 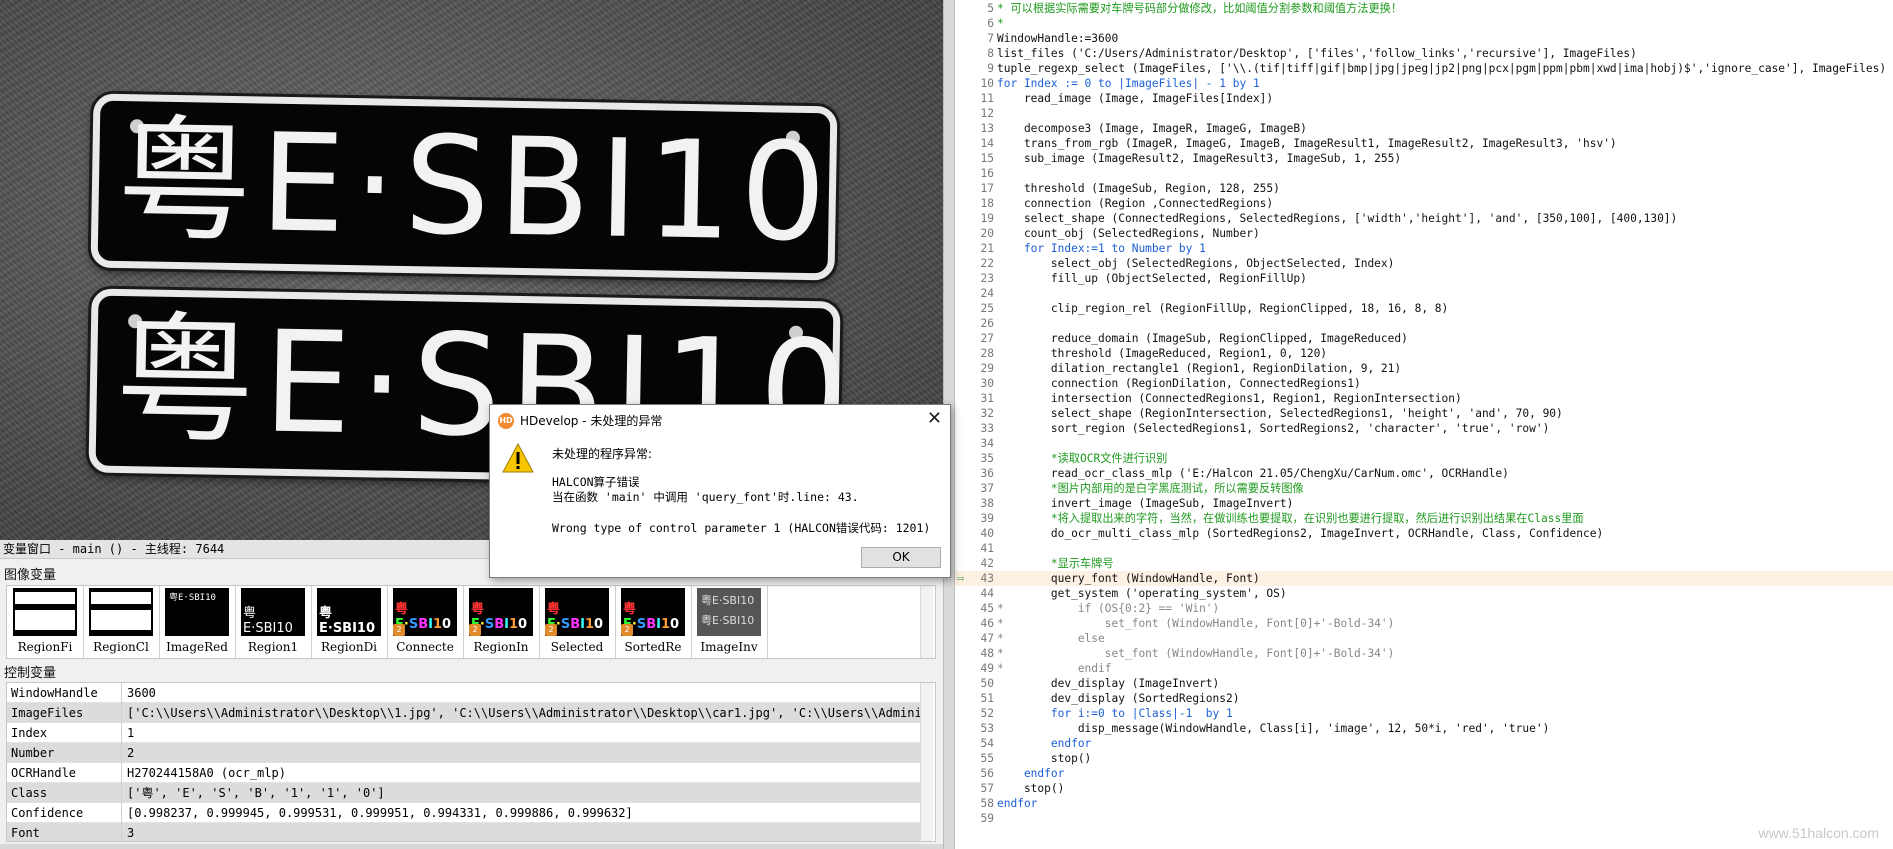 What do you see at coordinates (729, 647) in the screenshot?
I see `image-var-label: ImageInv` at bounding box center [729, 647].